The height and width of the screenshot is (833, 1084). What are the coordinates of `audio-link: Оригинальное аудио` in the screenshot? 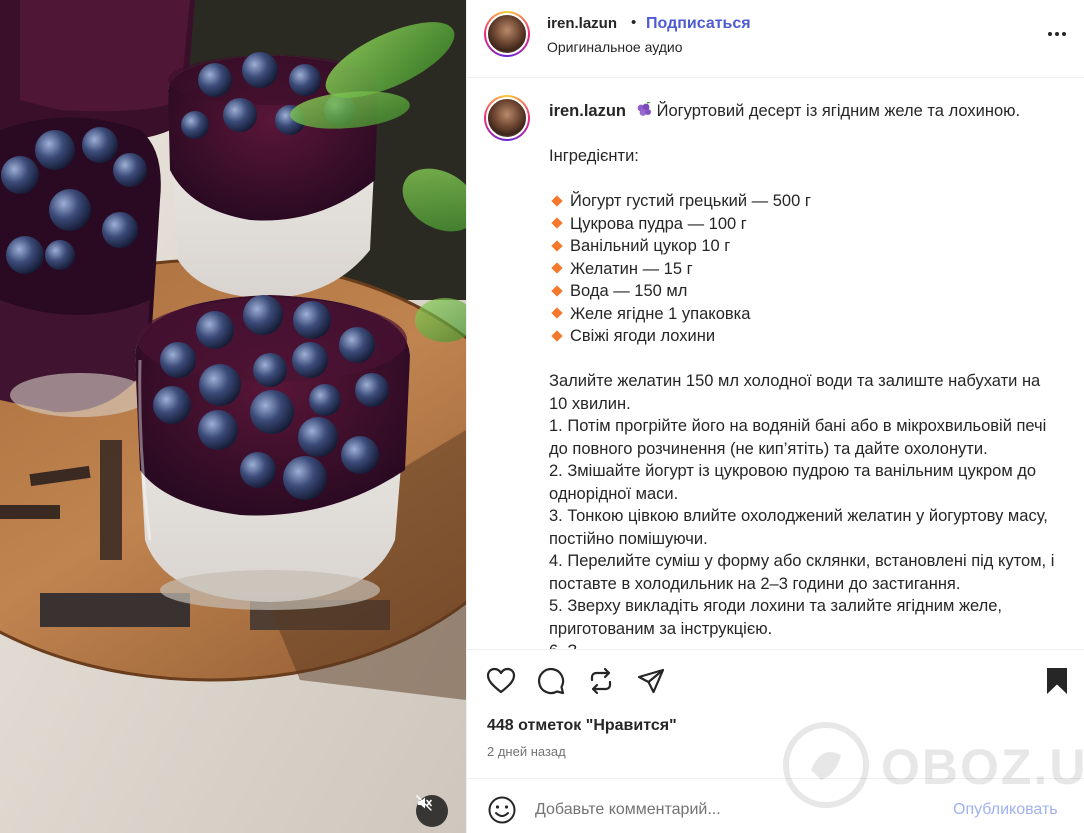 It's located at (615, 47).